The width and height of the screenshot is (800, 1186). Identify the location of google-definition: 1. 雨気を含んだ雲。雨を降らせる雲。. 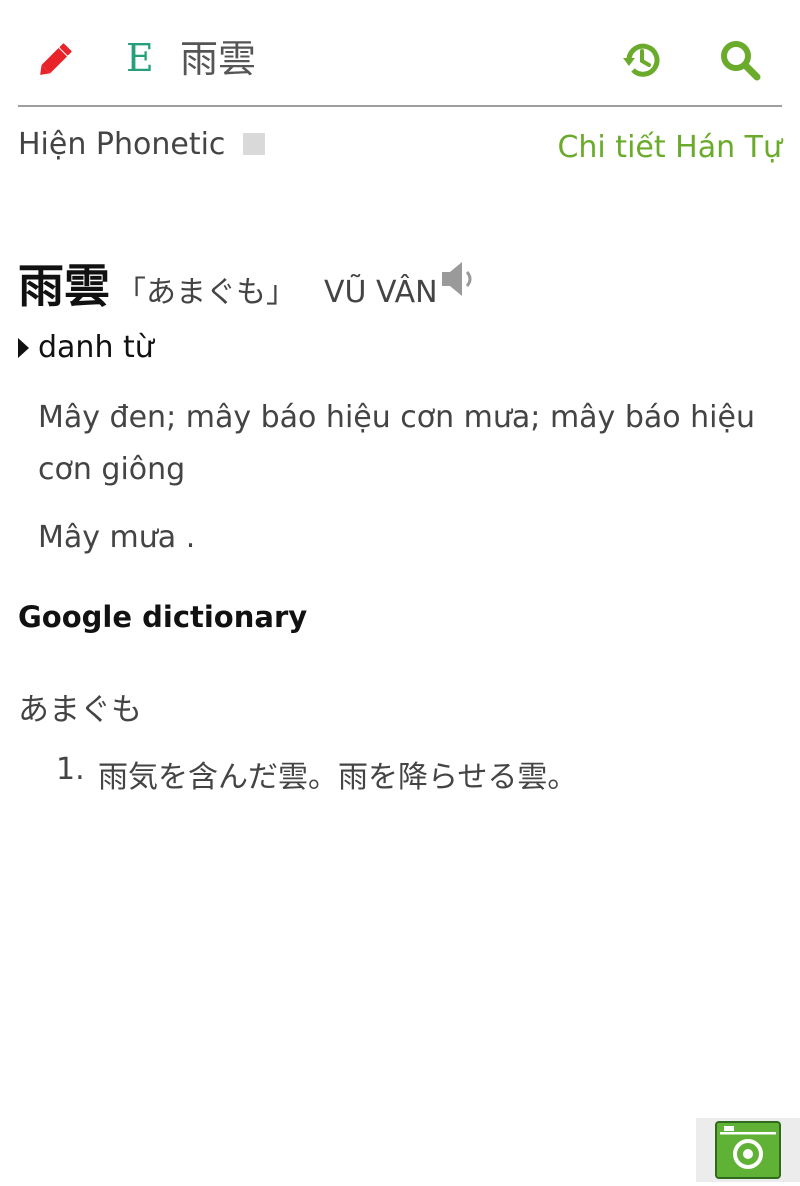
(316, 774).